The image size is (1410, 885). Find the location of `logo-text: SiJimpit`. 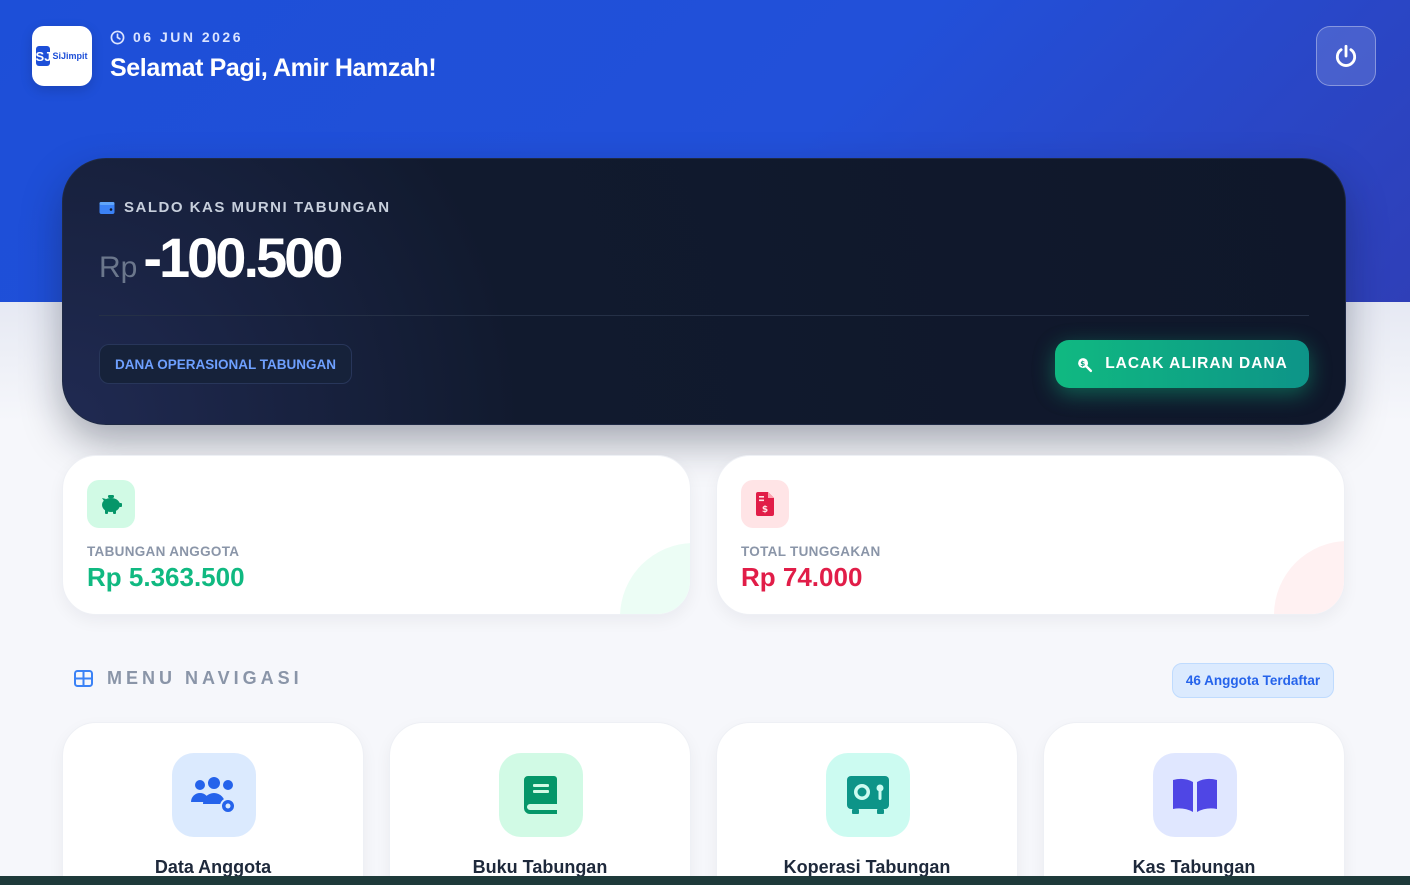

logo-text: SiJimpit is located at coordinates (70, 56).